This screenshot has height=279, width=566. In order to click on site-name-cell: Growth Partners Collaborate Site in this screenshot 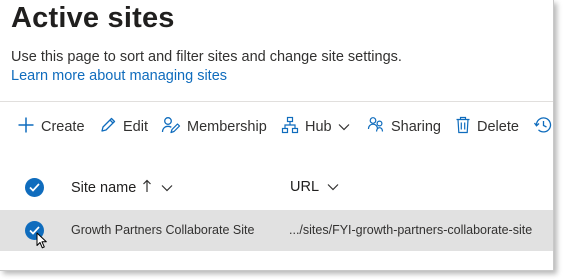, I will do `click(162, 230)`.